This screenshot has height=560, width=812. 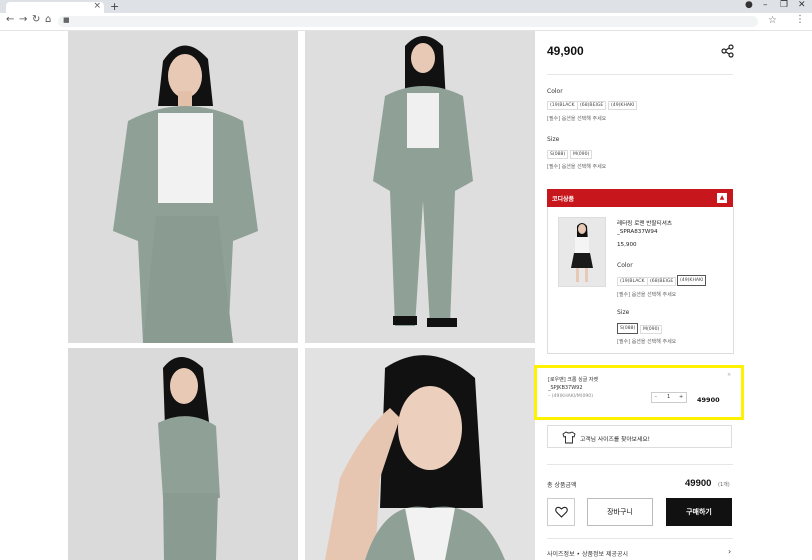 I want to click on browser-menu-icon: ⋮, so click(x=800, y=19).